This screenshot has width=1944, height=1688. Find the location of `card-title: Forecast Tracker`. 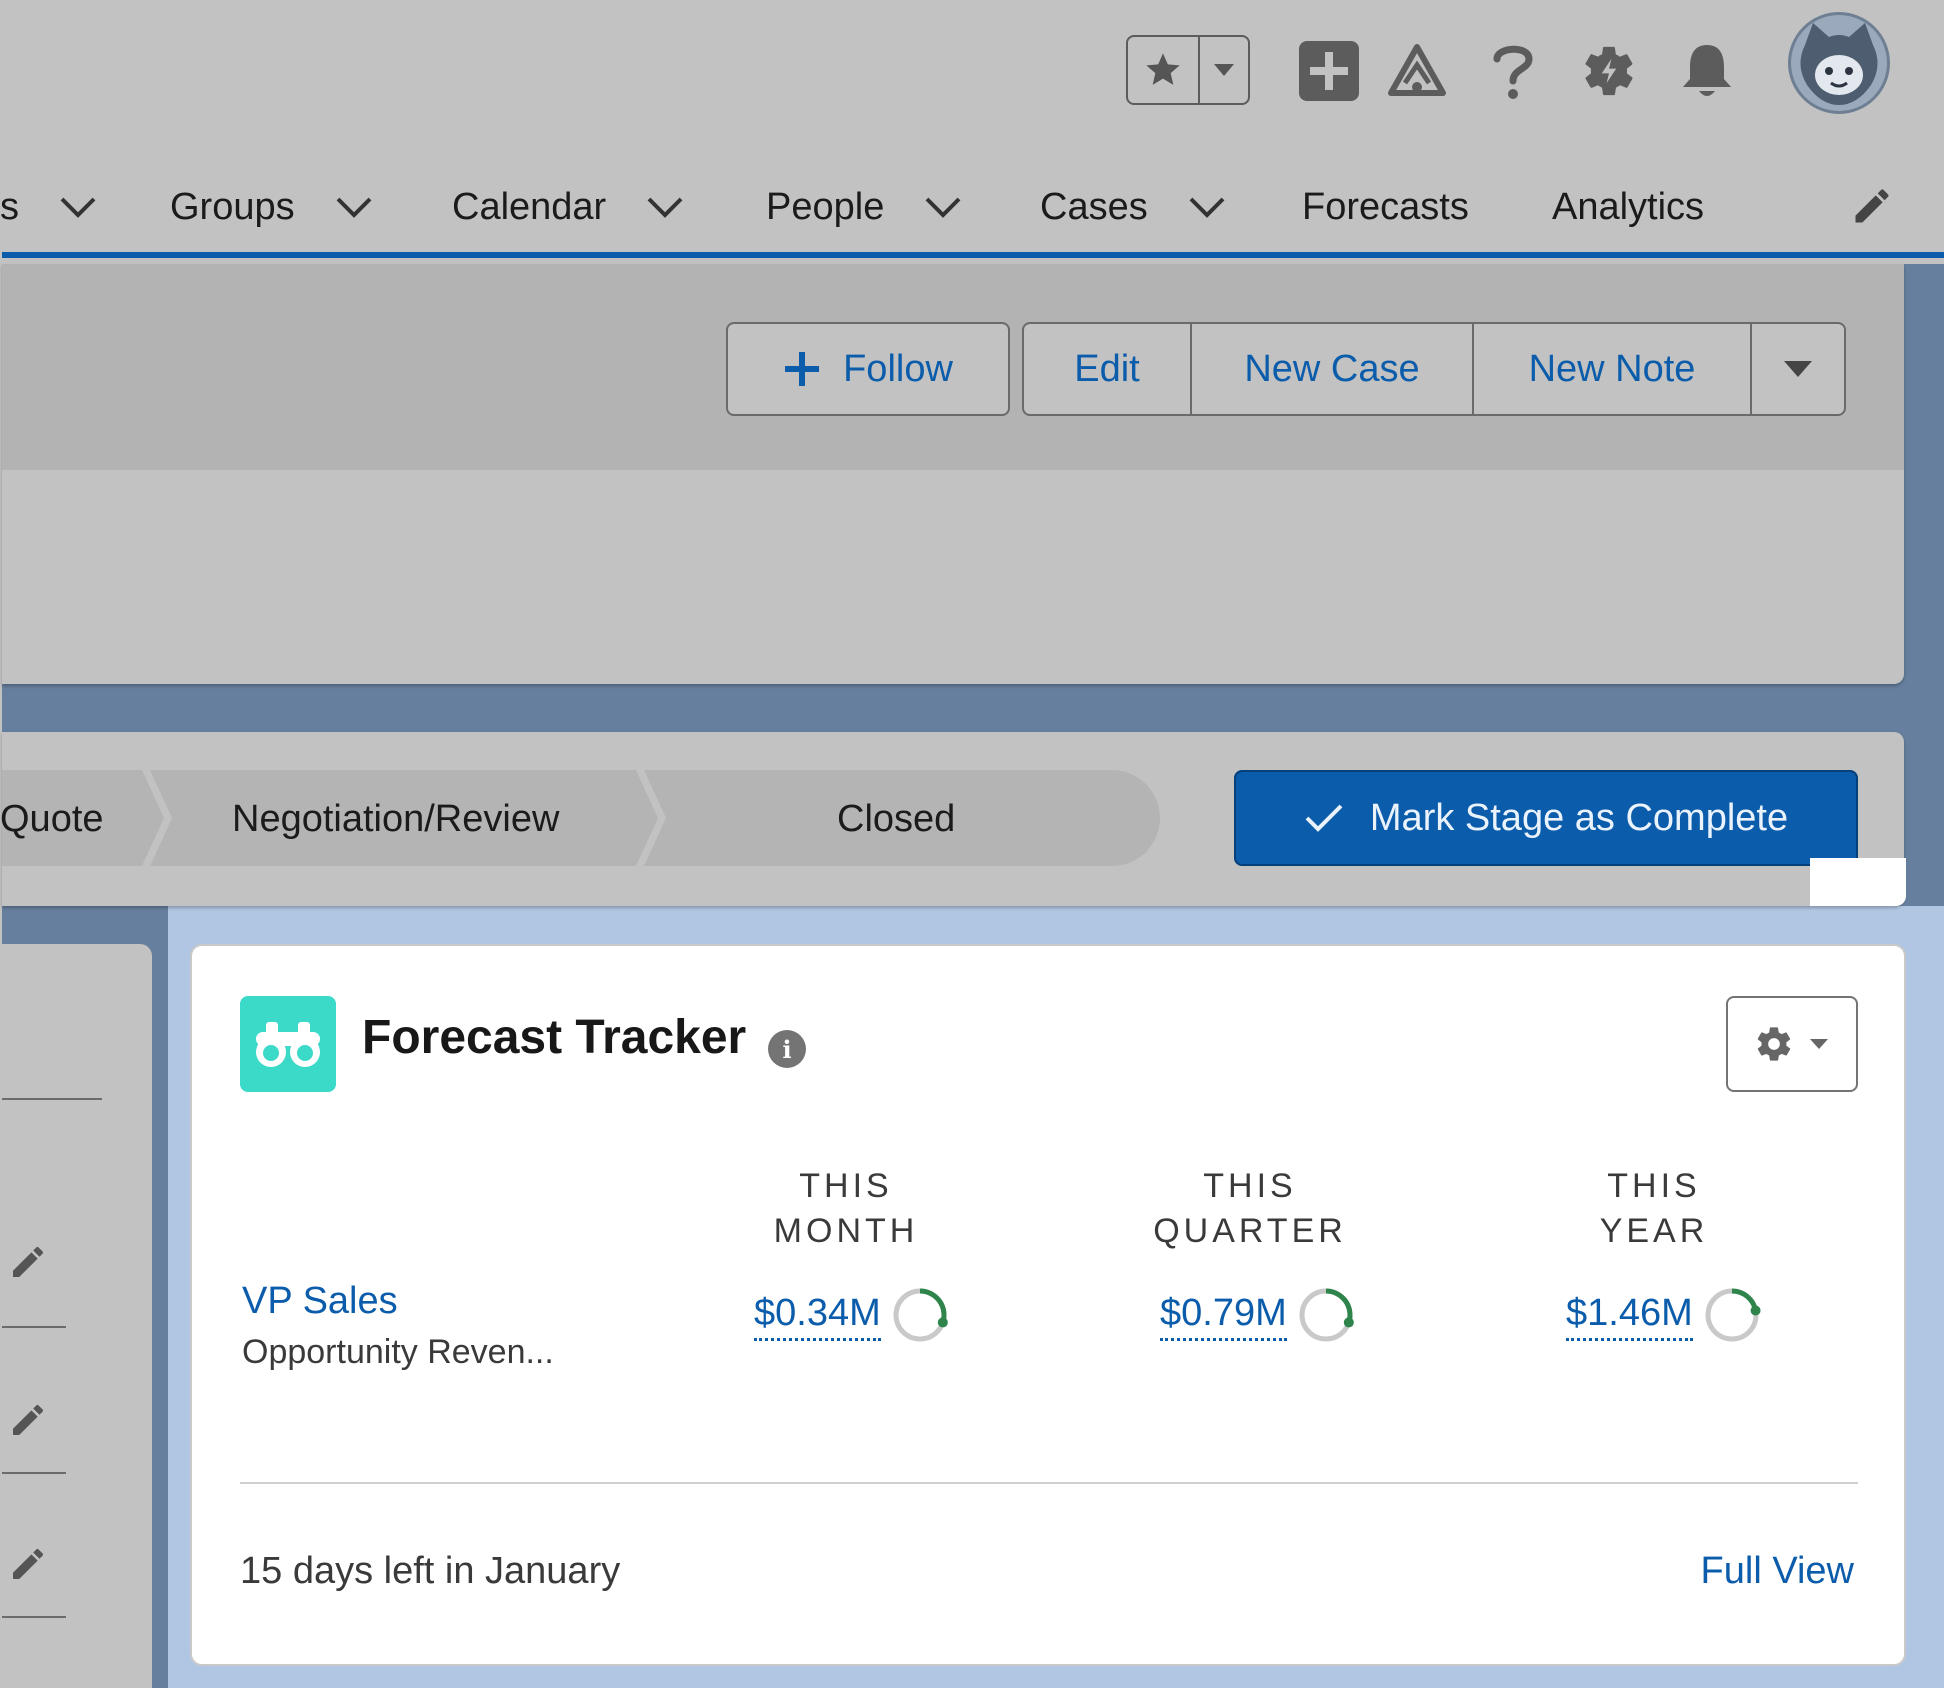

card-title: Forecast Tracker is located at coordinates (554, 1037).